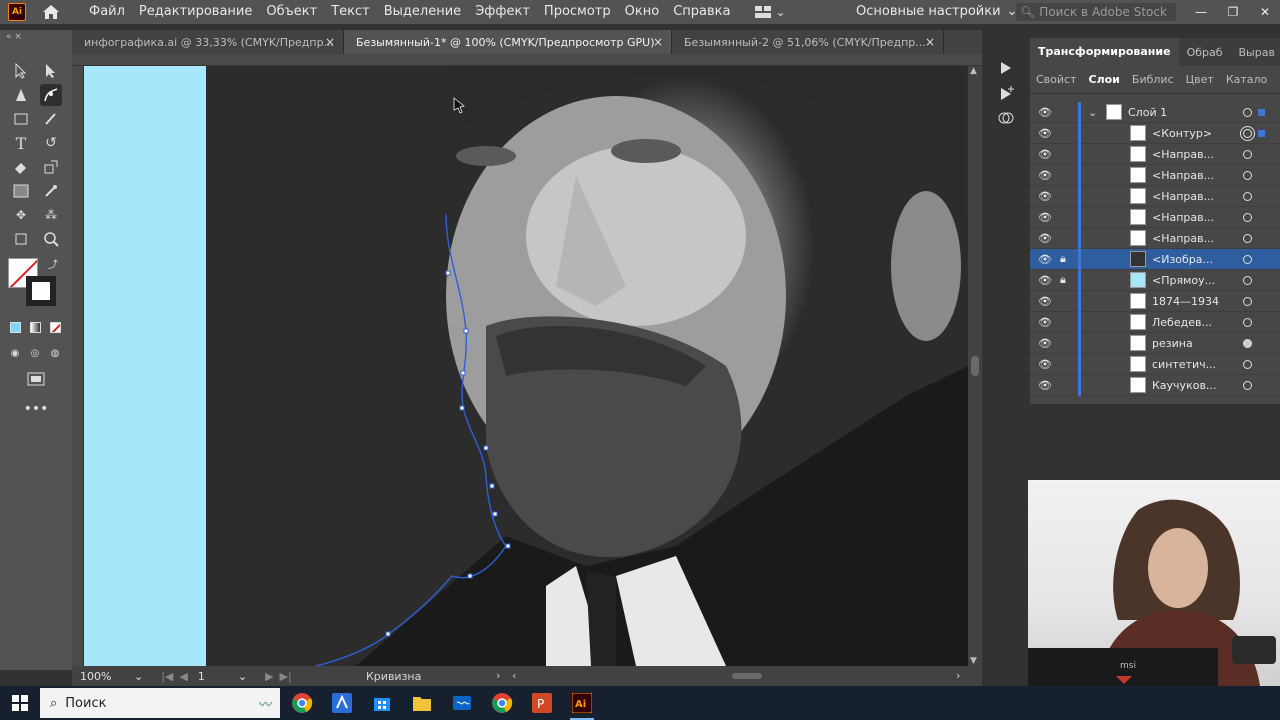  Describe the element at coordinates (1185, 301) in the screenshot. I see `layer-name: 1874—1934` at that location.